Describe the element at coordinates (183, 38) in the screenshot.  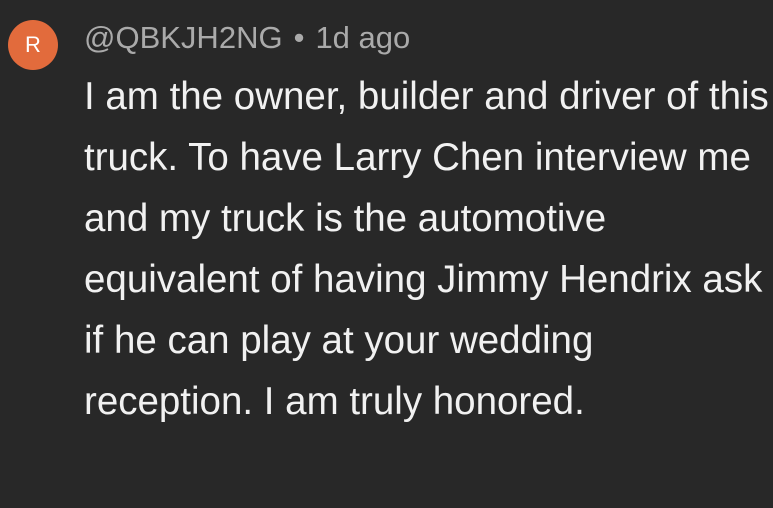
I see `author-handle: @QBKJH2NG` at that location.